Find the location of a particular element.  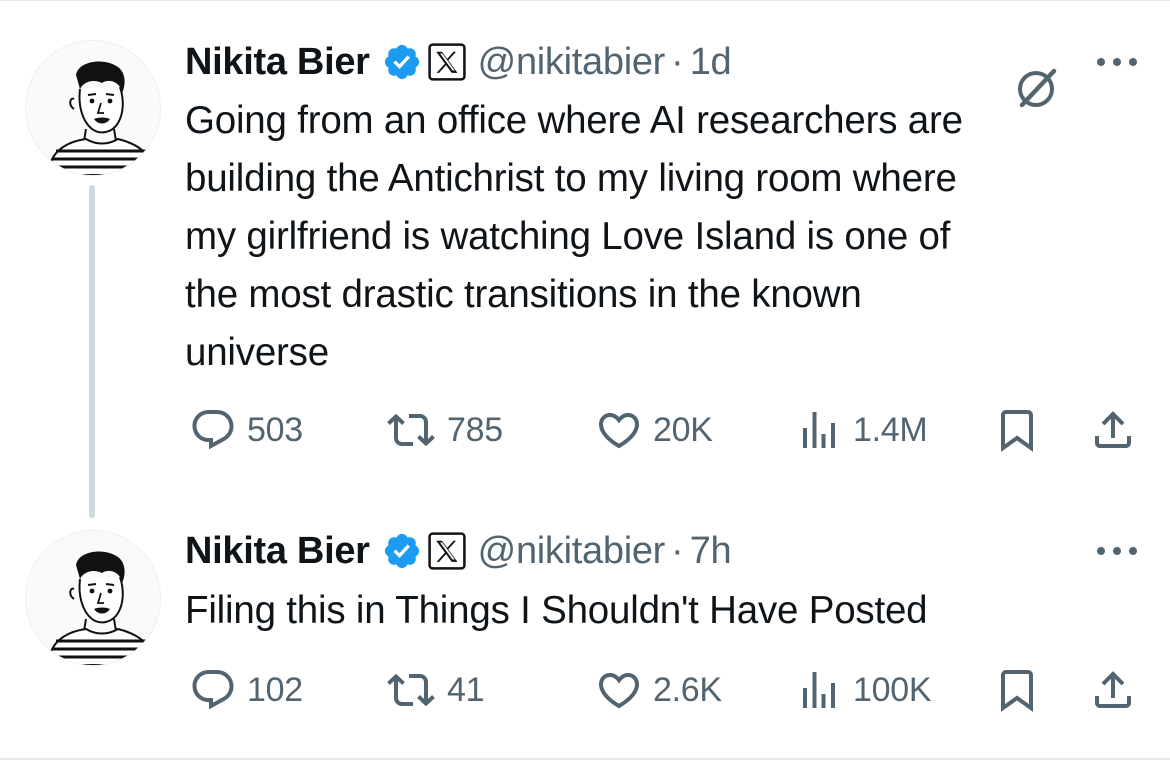

like-button: 20K is located at coordinates (654, 430).